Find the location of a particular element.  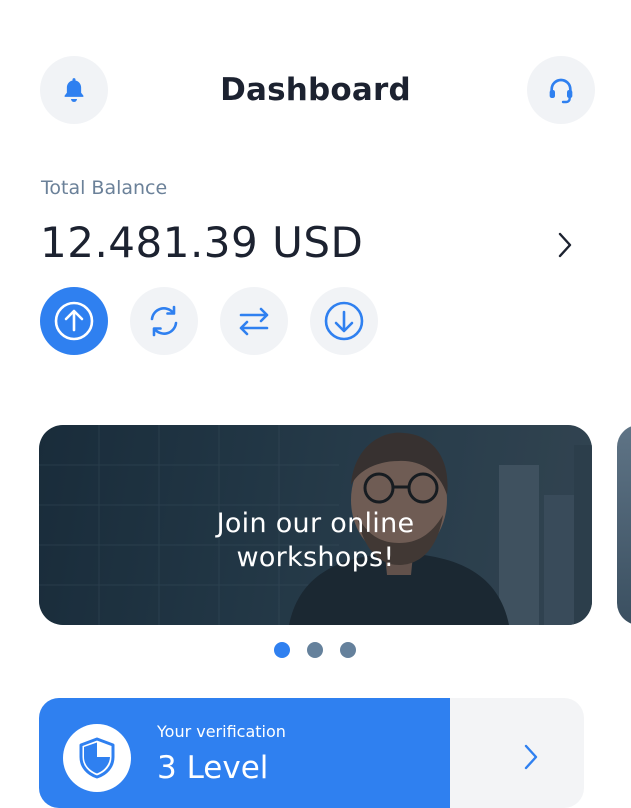

verification-level: 3 Level is located at coordinates (213, 768).